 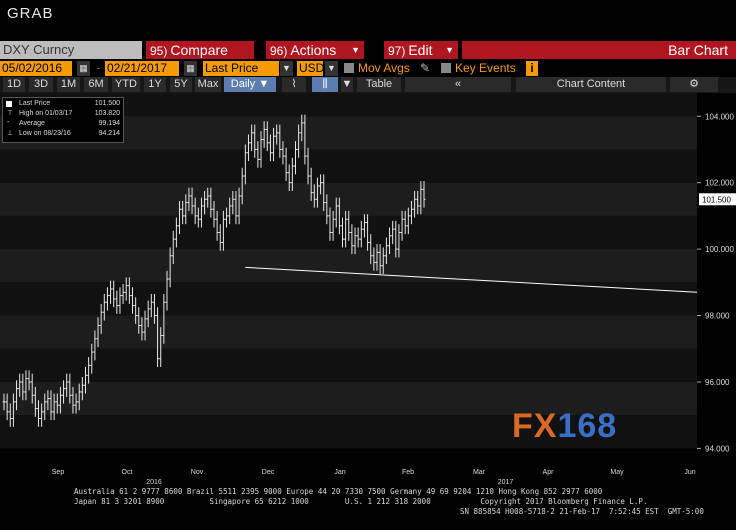 What do you see at coordinates (506, 482) in the screenshot?
I see `year-label: 2017` at bounding box center [506, 482].